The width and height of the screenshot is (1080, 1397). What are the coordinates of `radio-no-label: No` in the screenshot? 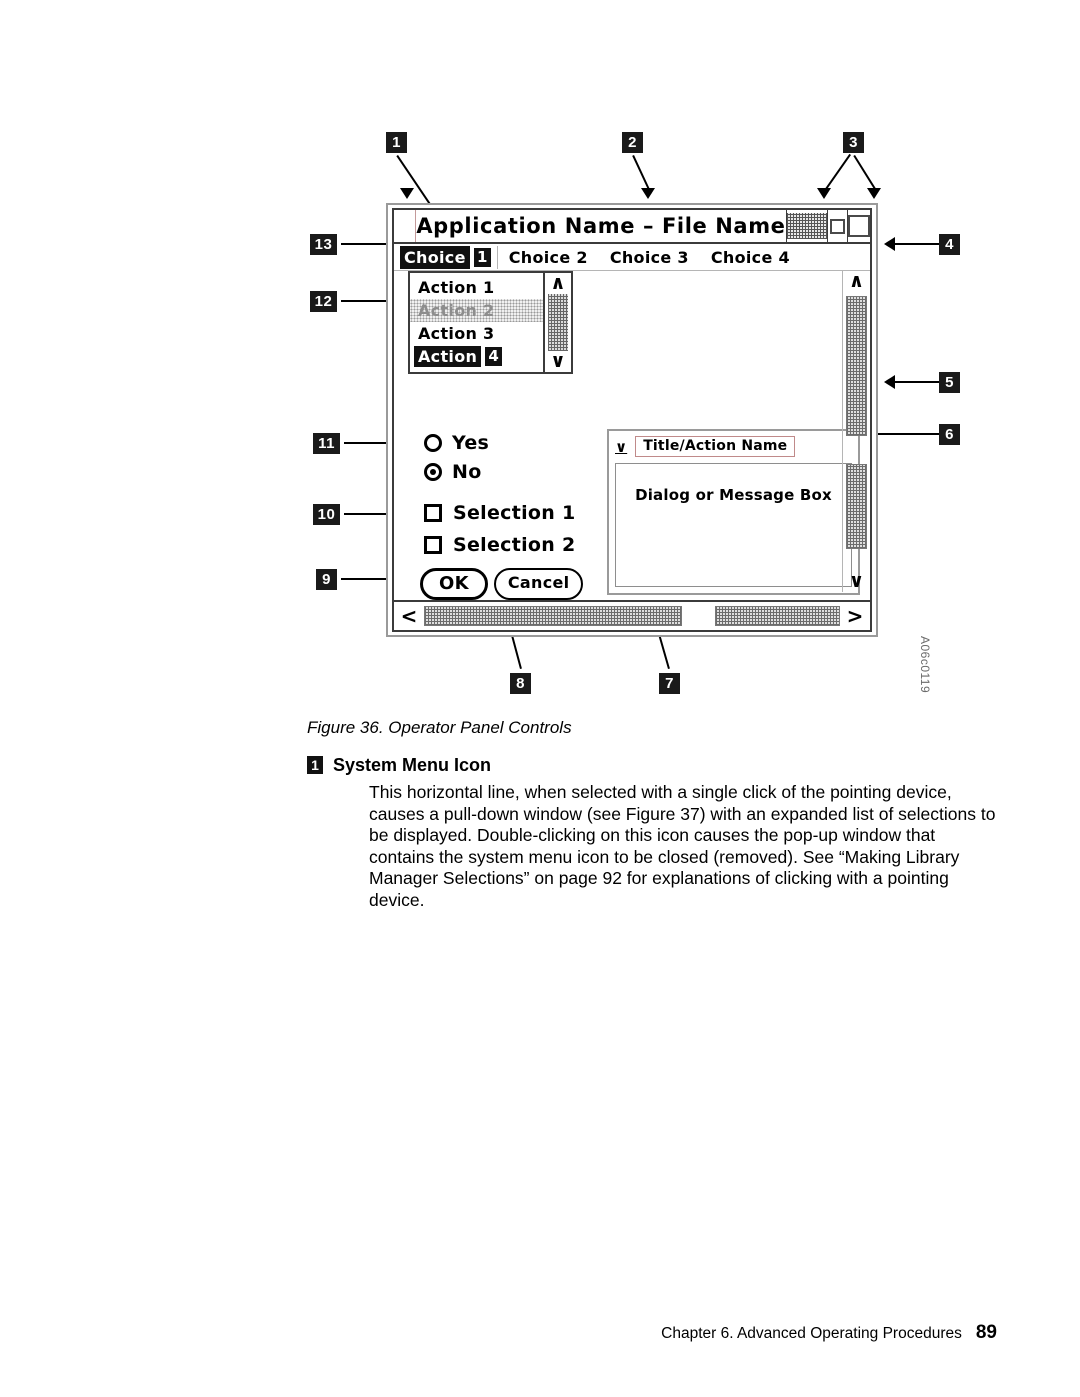 It's located at (467, 471).